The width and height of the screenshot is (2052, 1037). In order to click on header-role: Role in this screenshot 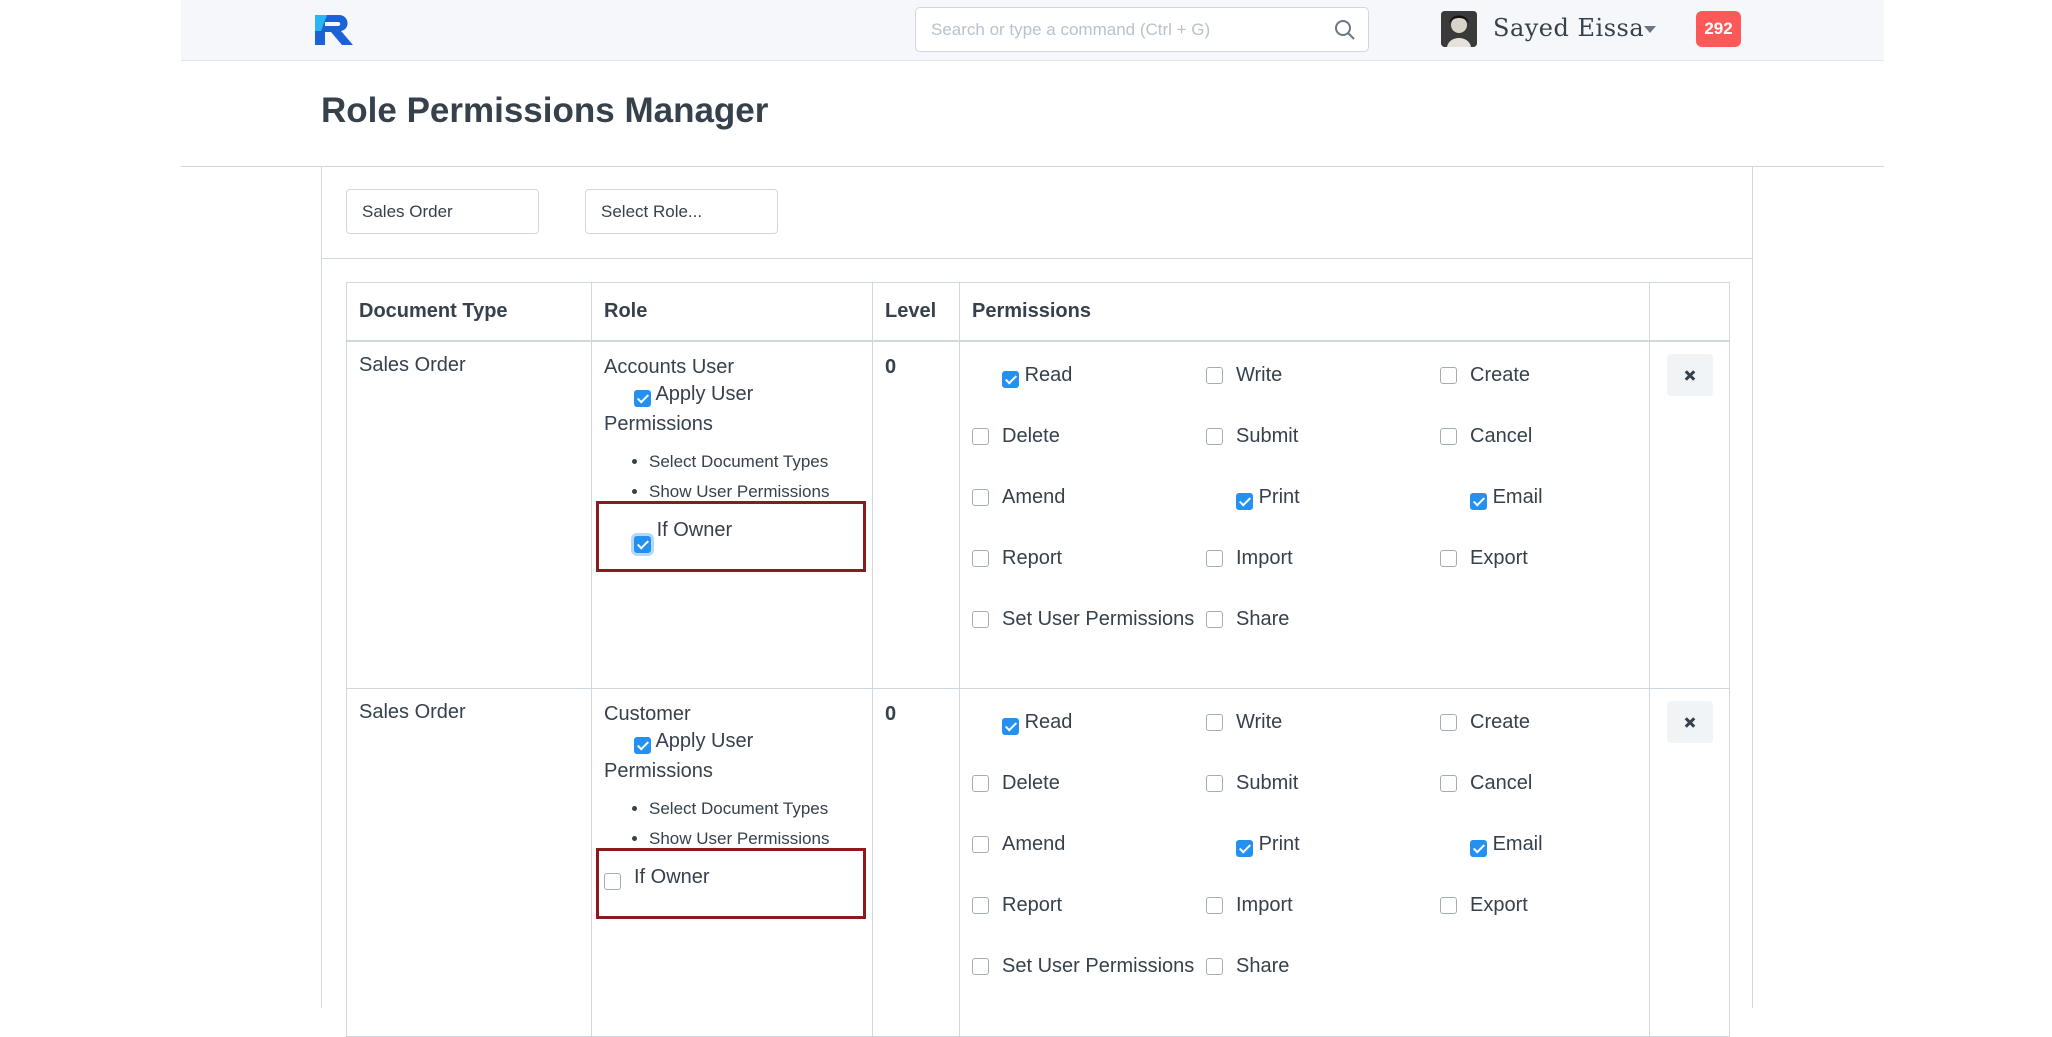, I will do `click(732, 312)`.